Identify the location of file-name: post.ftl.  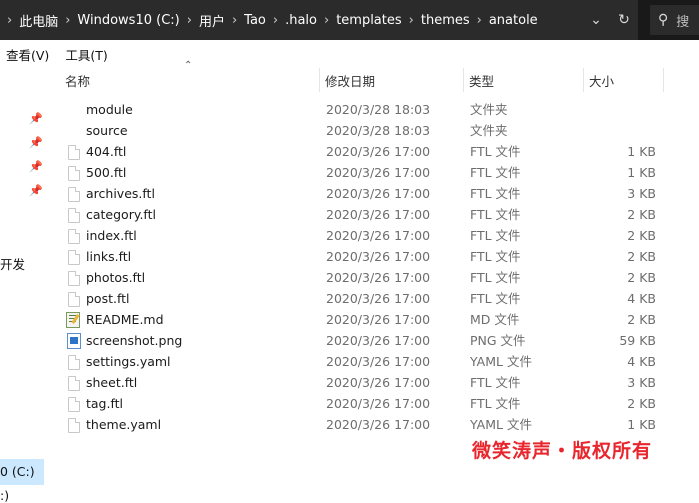
(108, 298).